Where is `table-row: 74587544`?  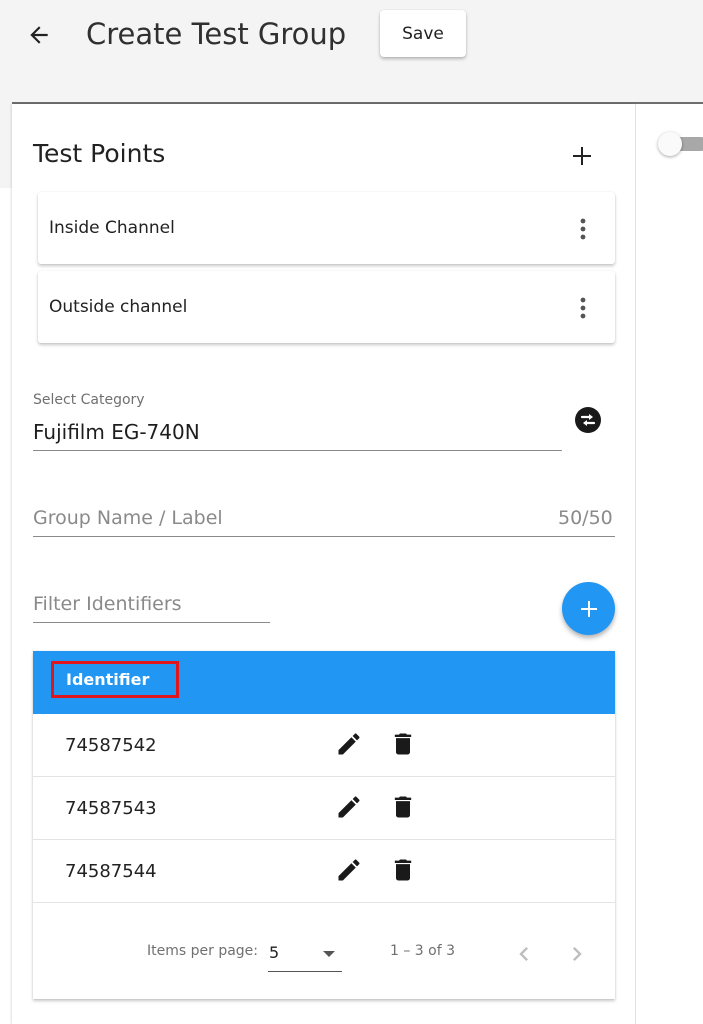 table-row: 74587544 is located at coordinates (324, 871).